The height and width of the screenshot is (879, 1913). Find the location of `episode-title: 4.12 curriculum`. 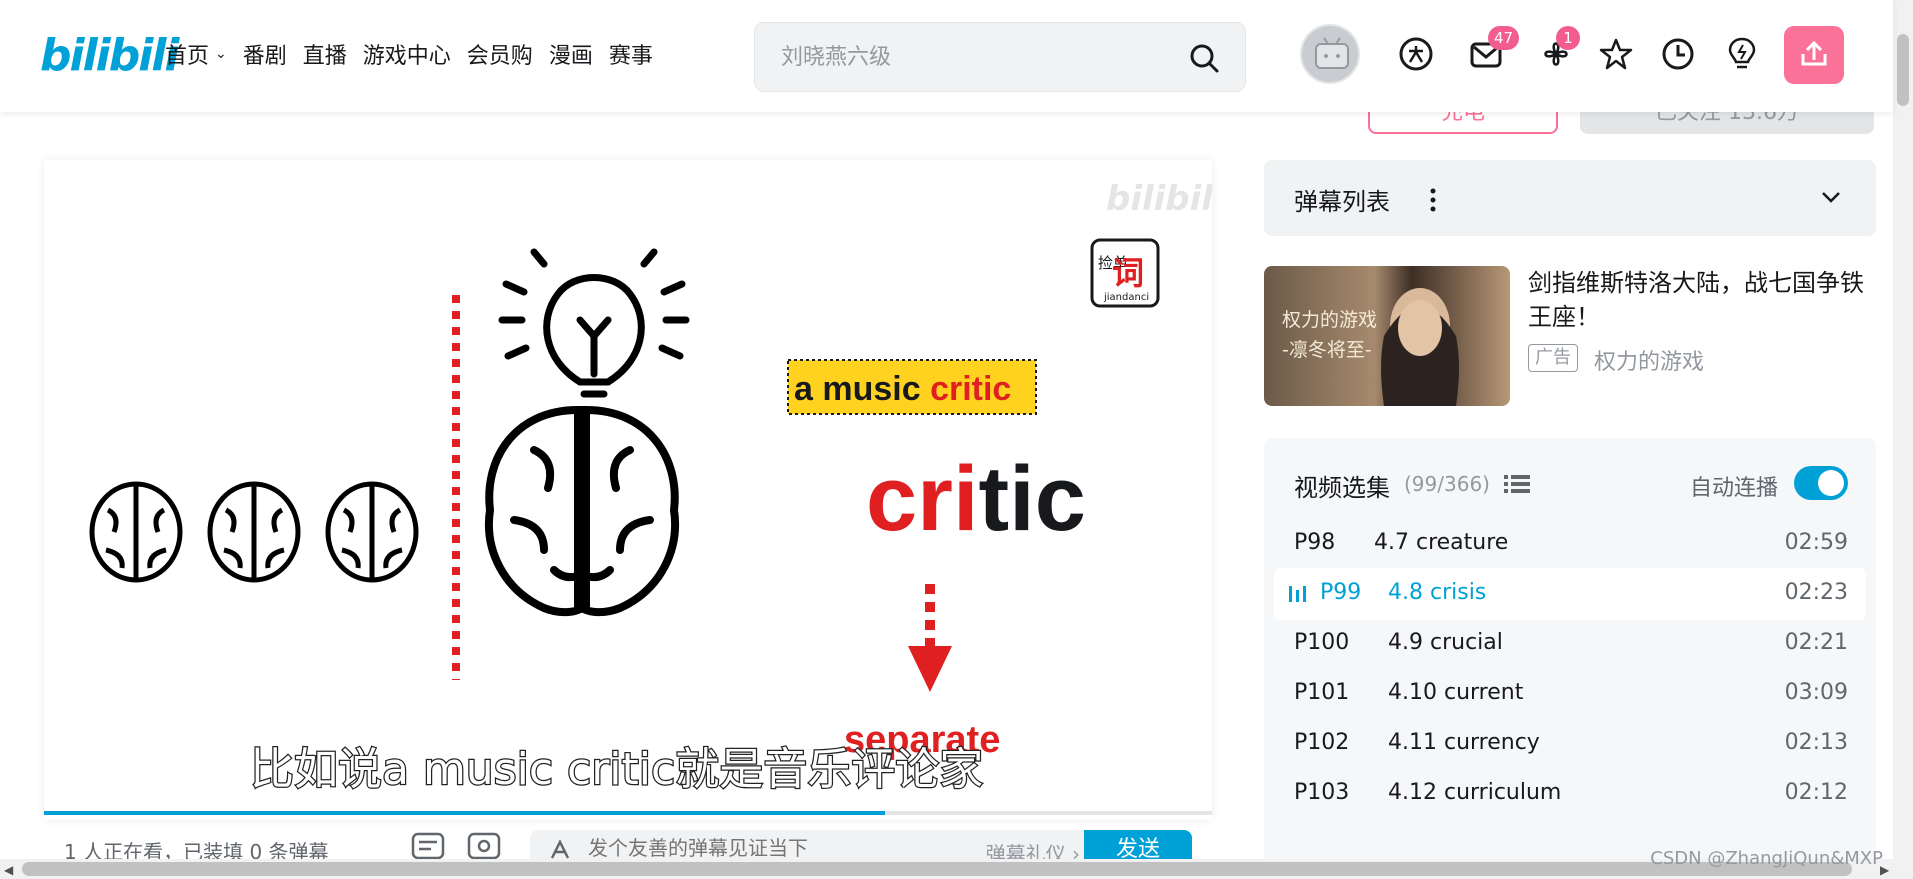

episode-title: 4.12 curriculum is located at coordinates (1475, 792).